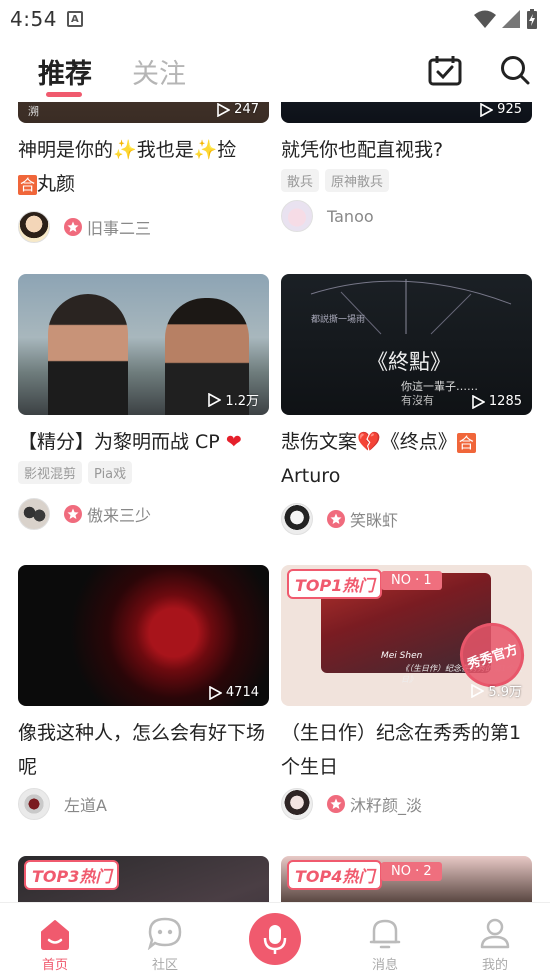 The height and width of the screenshot is (979, 550). Describe the element at coordinates (511, 19) in the screenshot. I see `signal-icon` at that location.